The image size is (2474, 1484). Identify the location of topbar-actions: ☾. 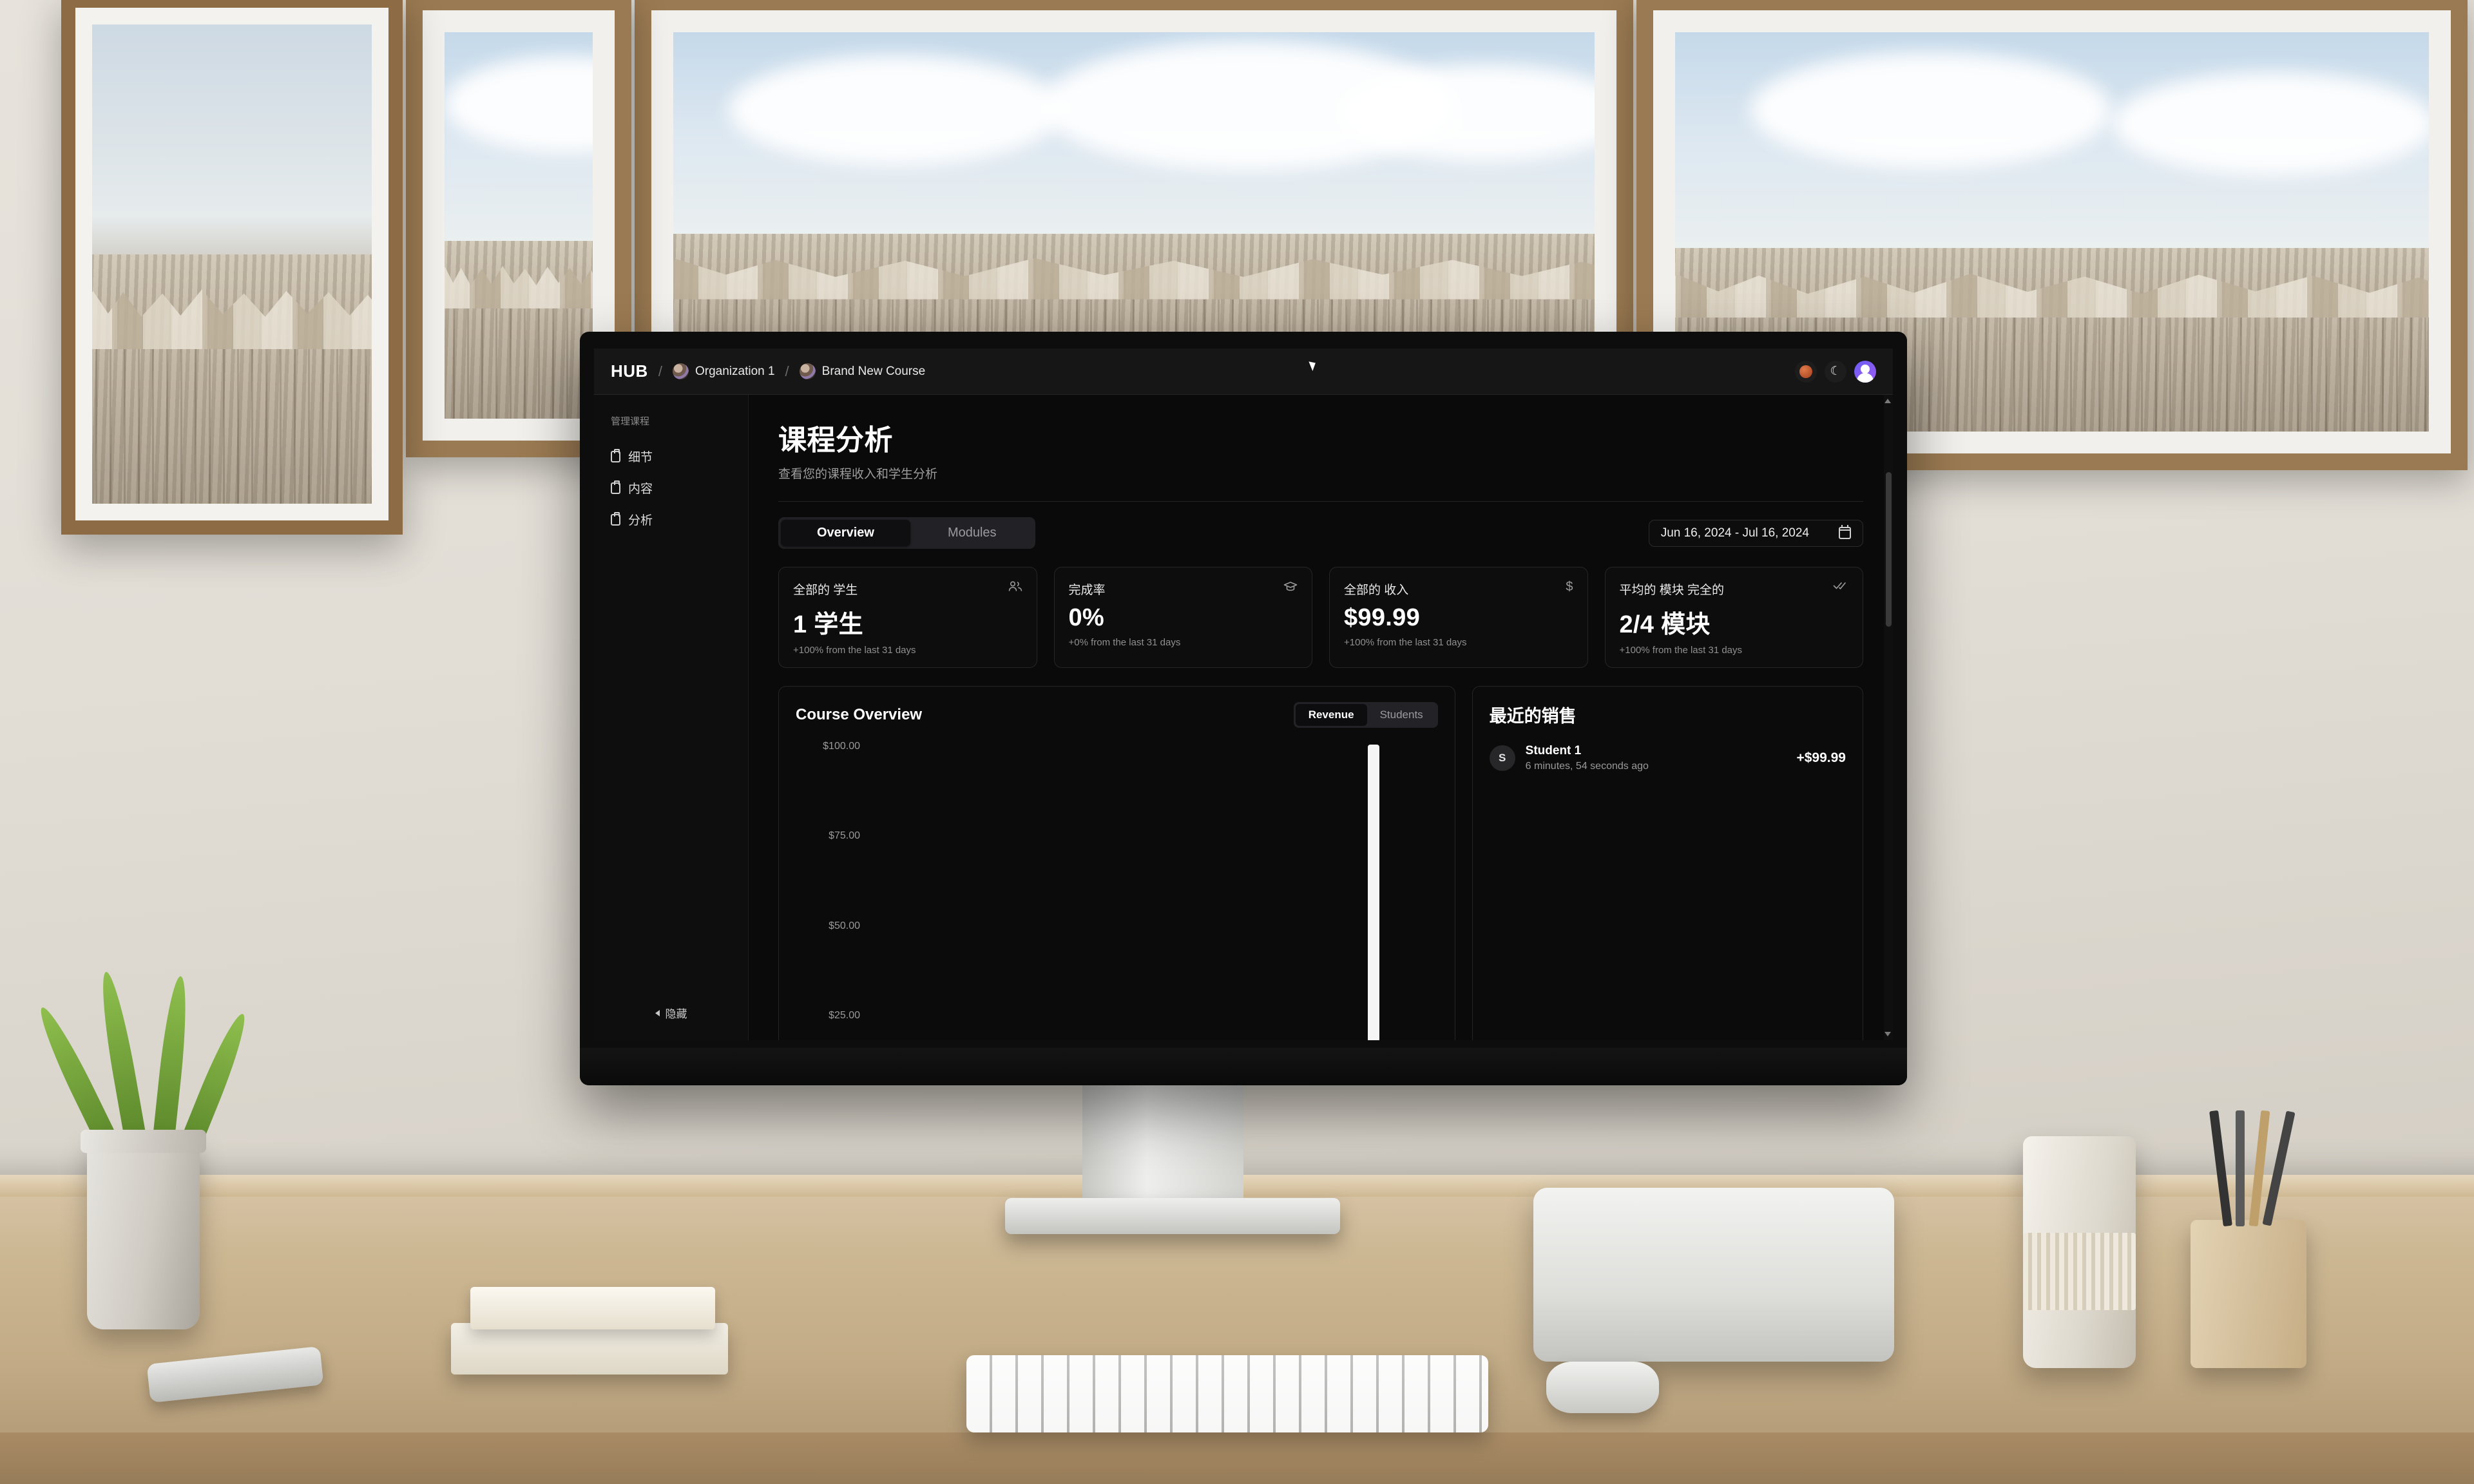
(1835, 371).